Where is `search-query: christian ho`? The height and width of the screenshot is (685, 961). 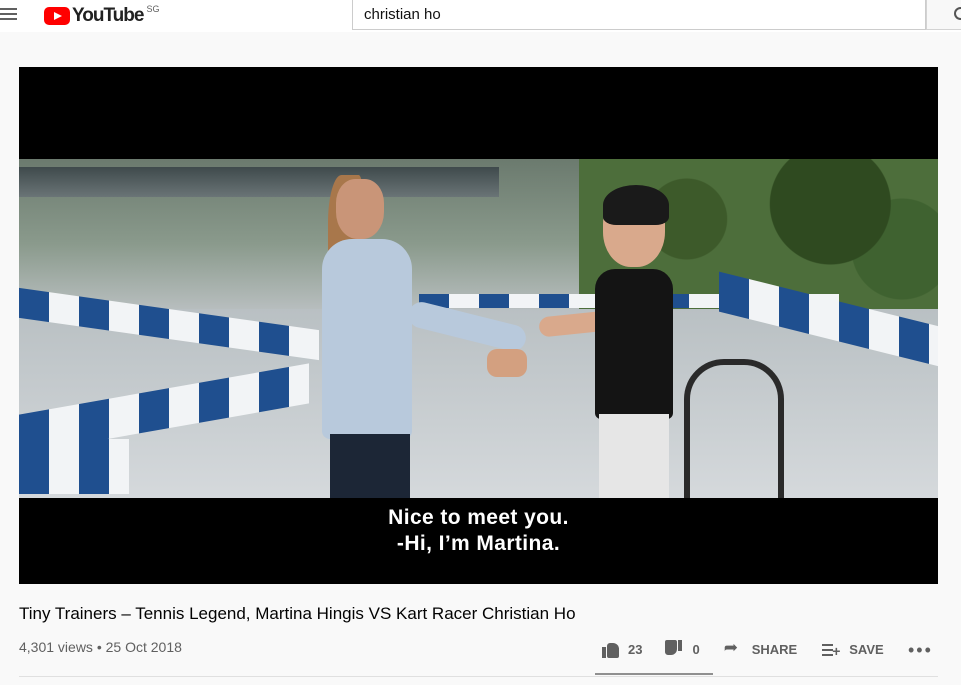
search-query: christian ho is located at coordinates (402, 14).